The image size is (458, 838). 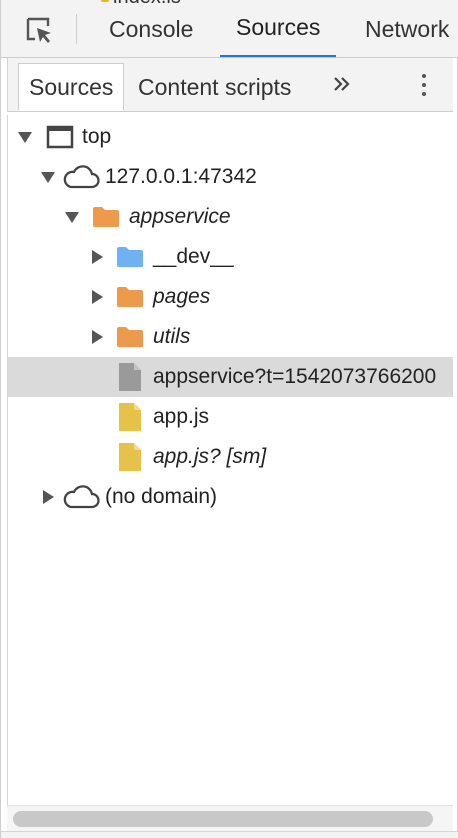 What do you see at coordinates (180, 216) in the screenshot?
I see `tree-item-label: appservice` at bounding box center [180, 216].